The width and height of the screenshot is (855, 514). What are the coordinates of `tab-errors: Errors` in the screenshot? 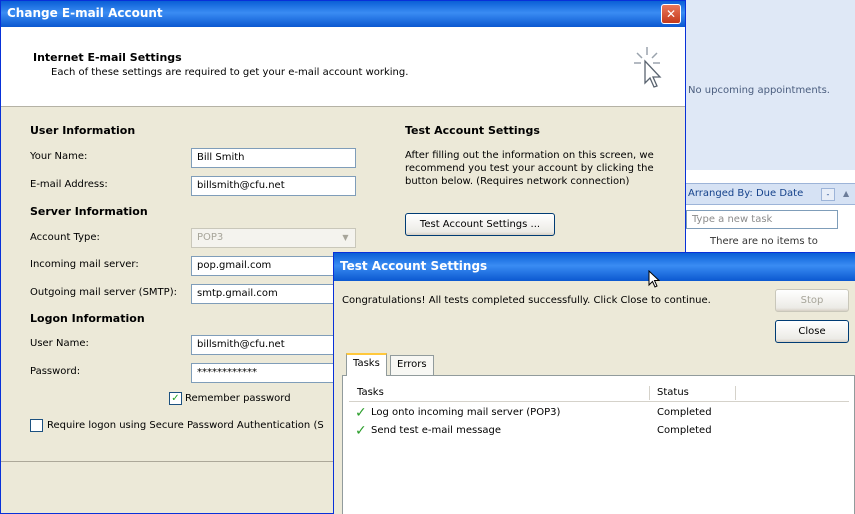 It's located at (412, 365).